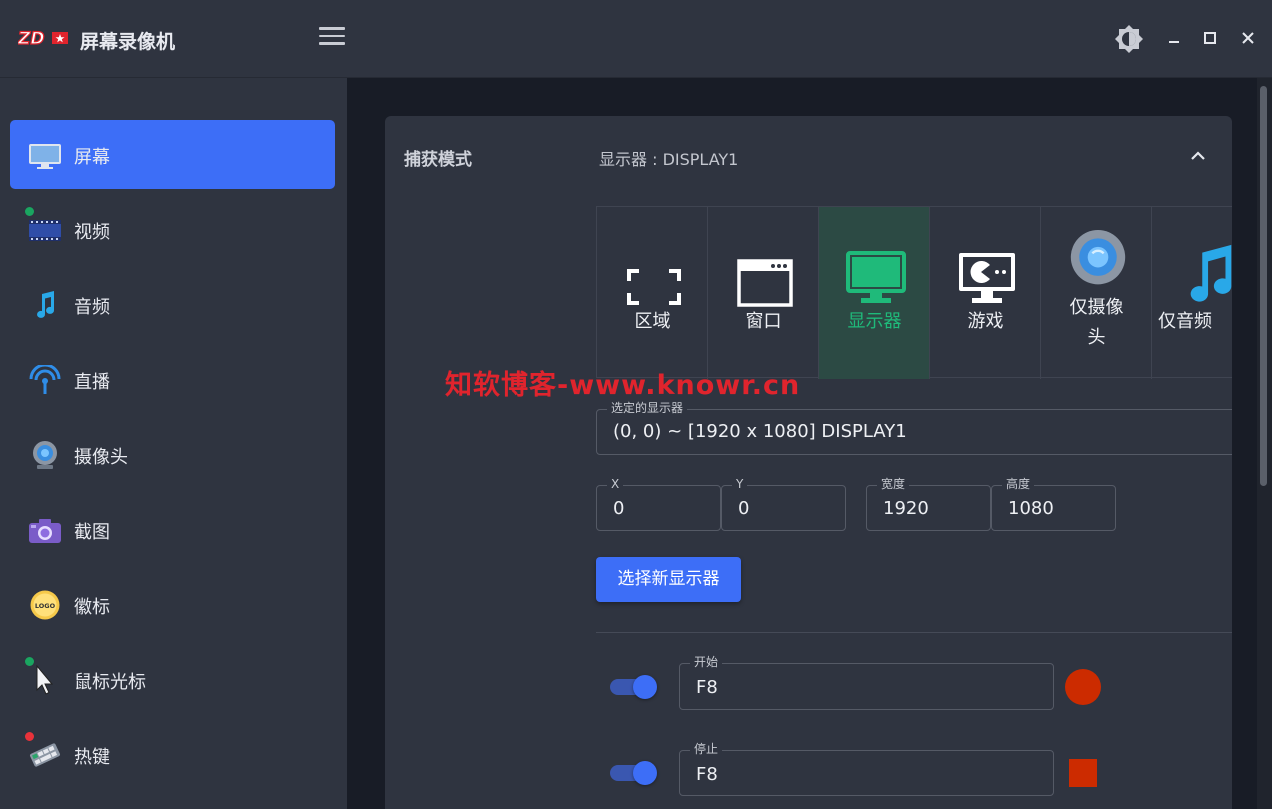 The width and height of the screenshot is (1272, 809). Describe the element at coordinates (647, 408) in the screenshot. I see `field-label: 选定的显示器` at that location.